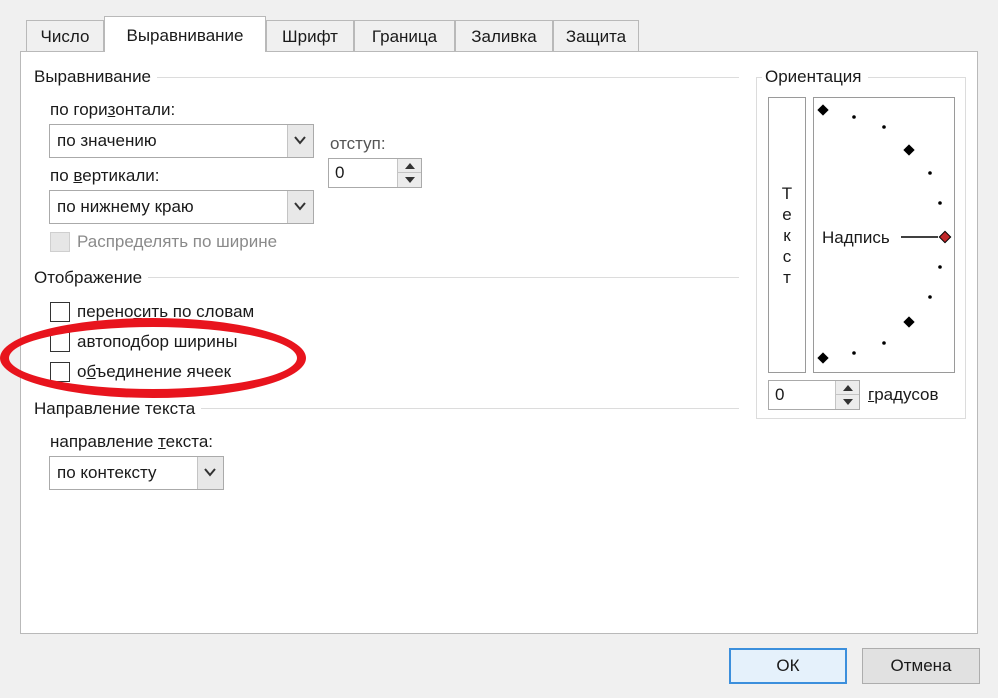 Image resolution: width=998 pixels, height=698 pixels. I want to click on horizontal-align-value: по значению, so click(107, 140).